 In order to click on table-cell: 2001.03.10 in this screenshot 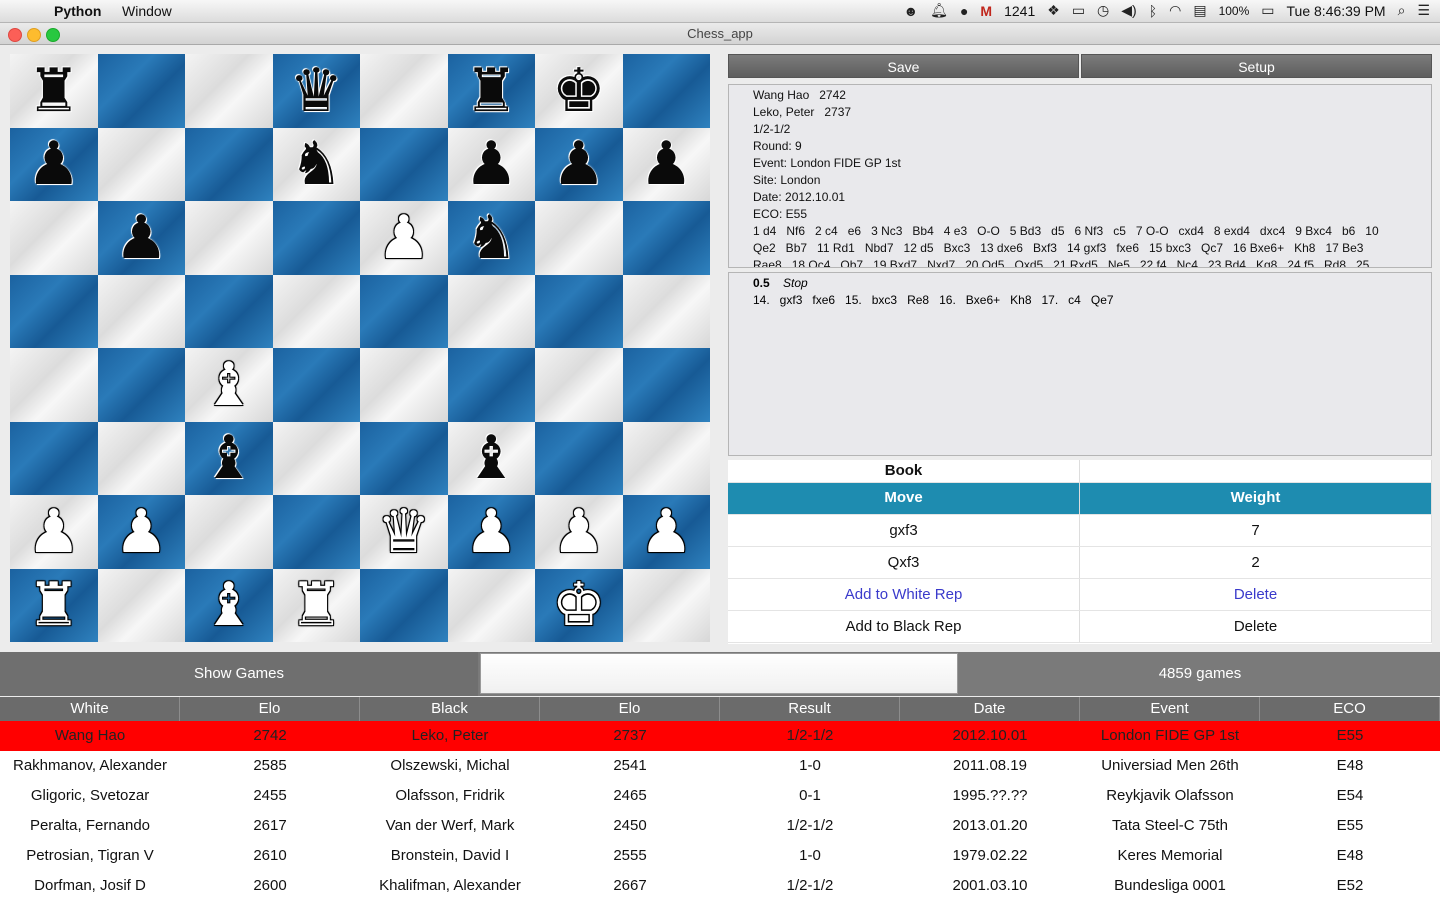, I will do `click(990, 886)`.